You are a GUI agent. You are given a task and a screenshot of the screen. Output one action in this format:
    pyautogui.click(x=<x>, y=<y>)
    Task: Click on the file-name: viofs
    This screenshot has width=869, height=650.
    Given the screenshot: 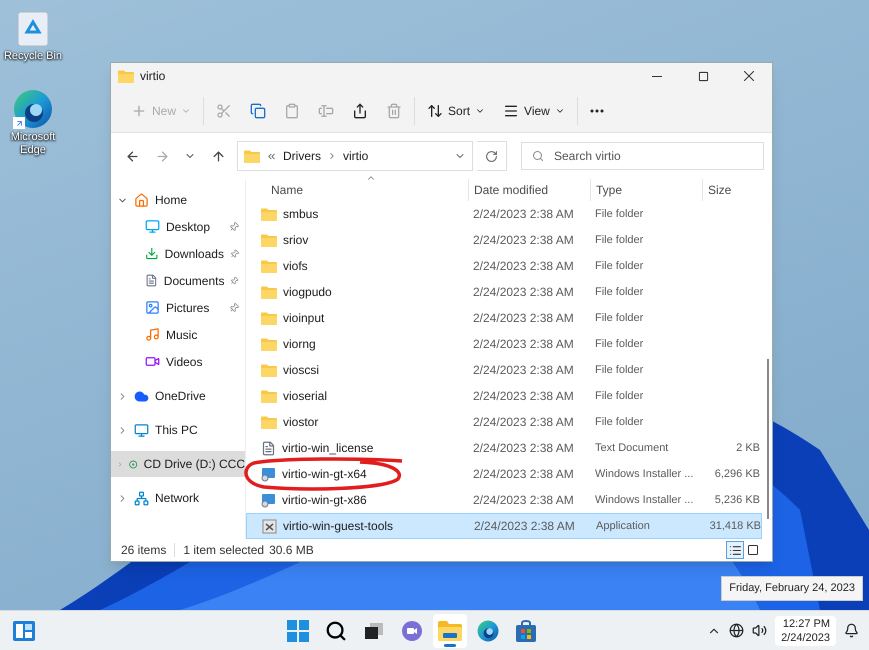 What is the action you would take?
    pyautogui.click(x=295, y=266)
    